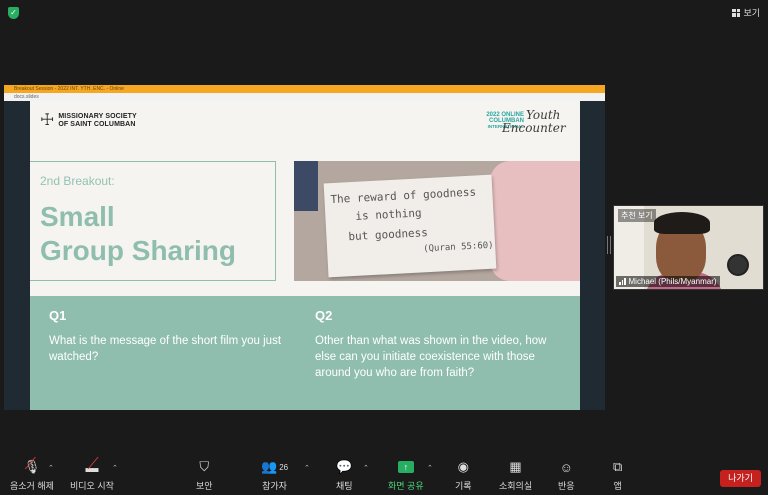  What do you see at coordinates (403, 196) in the screenshot?
I see `note-line-1: The reward of goodness` at bounding box center [403, 196].